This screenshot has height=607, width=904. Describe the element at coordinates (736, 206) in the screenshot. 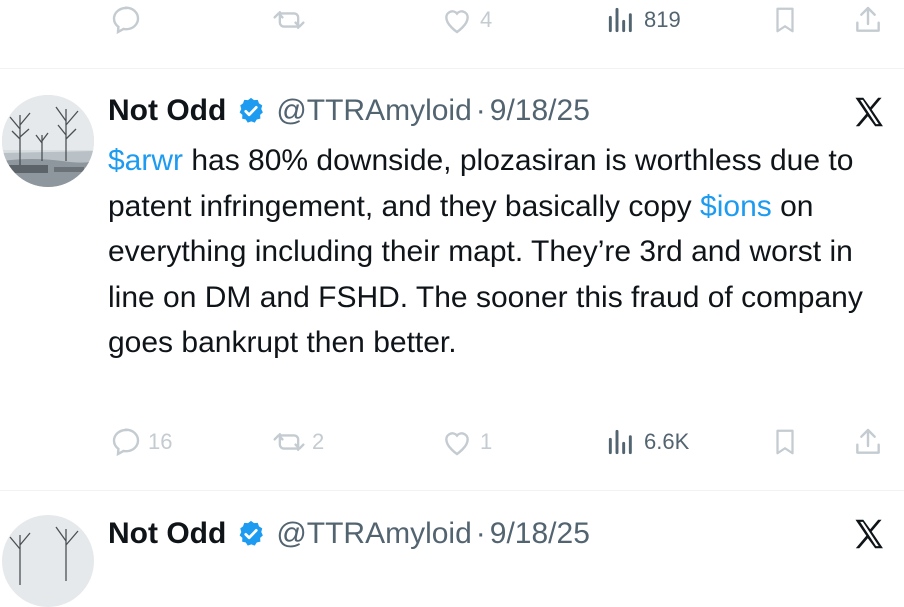

I see `cashtag-ions: $ions` at that location.